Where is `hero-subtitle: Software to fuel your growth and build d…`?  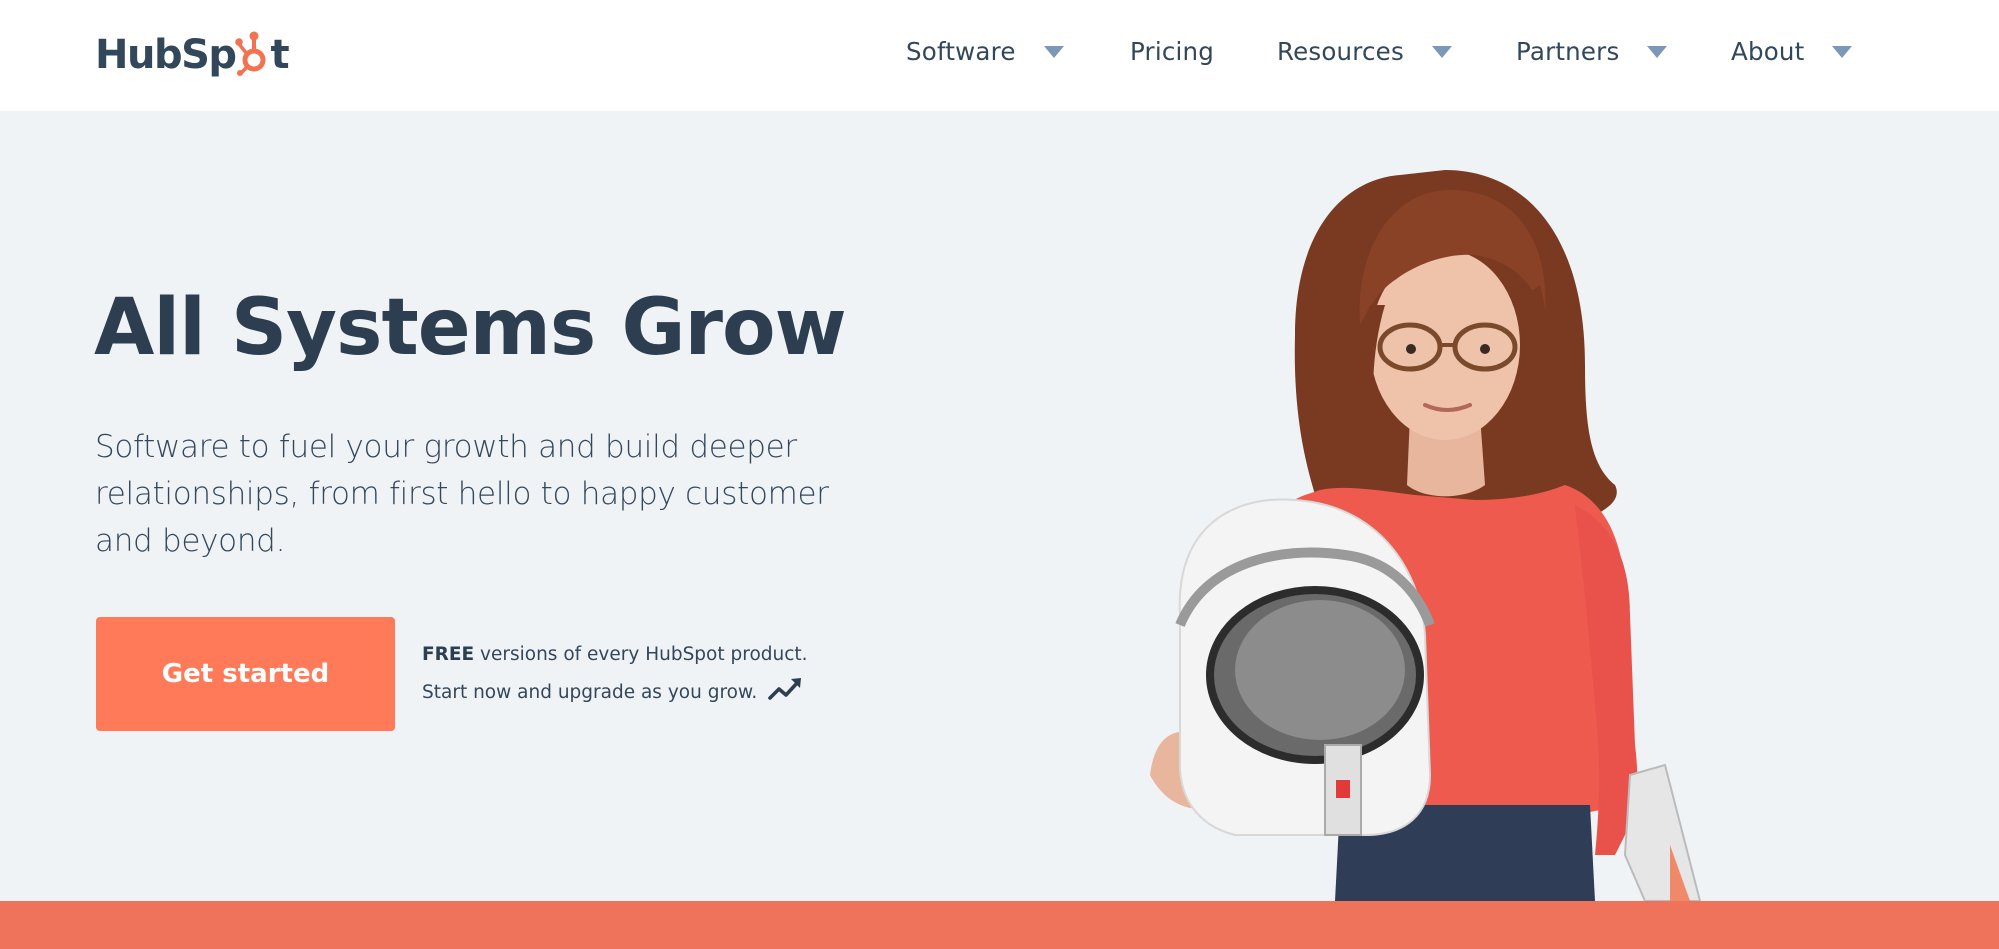 hero-subtitle: Software to fuel your growth and build d… is located at coordinates (462, 494).